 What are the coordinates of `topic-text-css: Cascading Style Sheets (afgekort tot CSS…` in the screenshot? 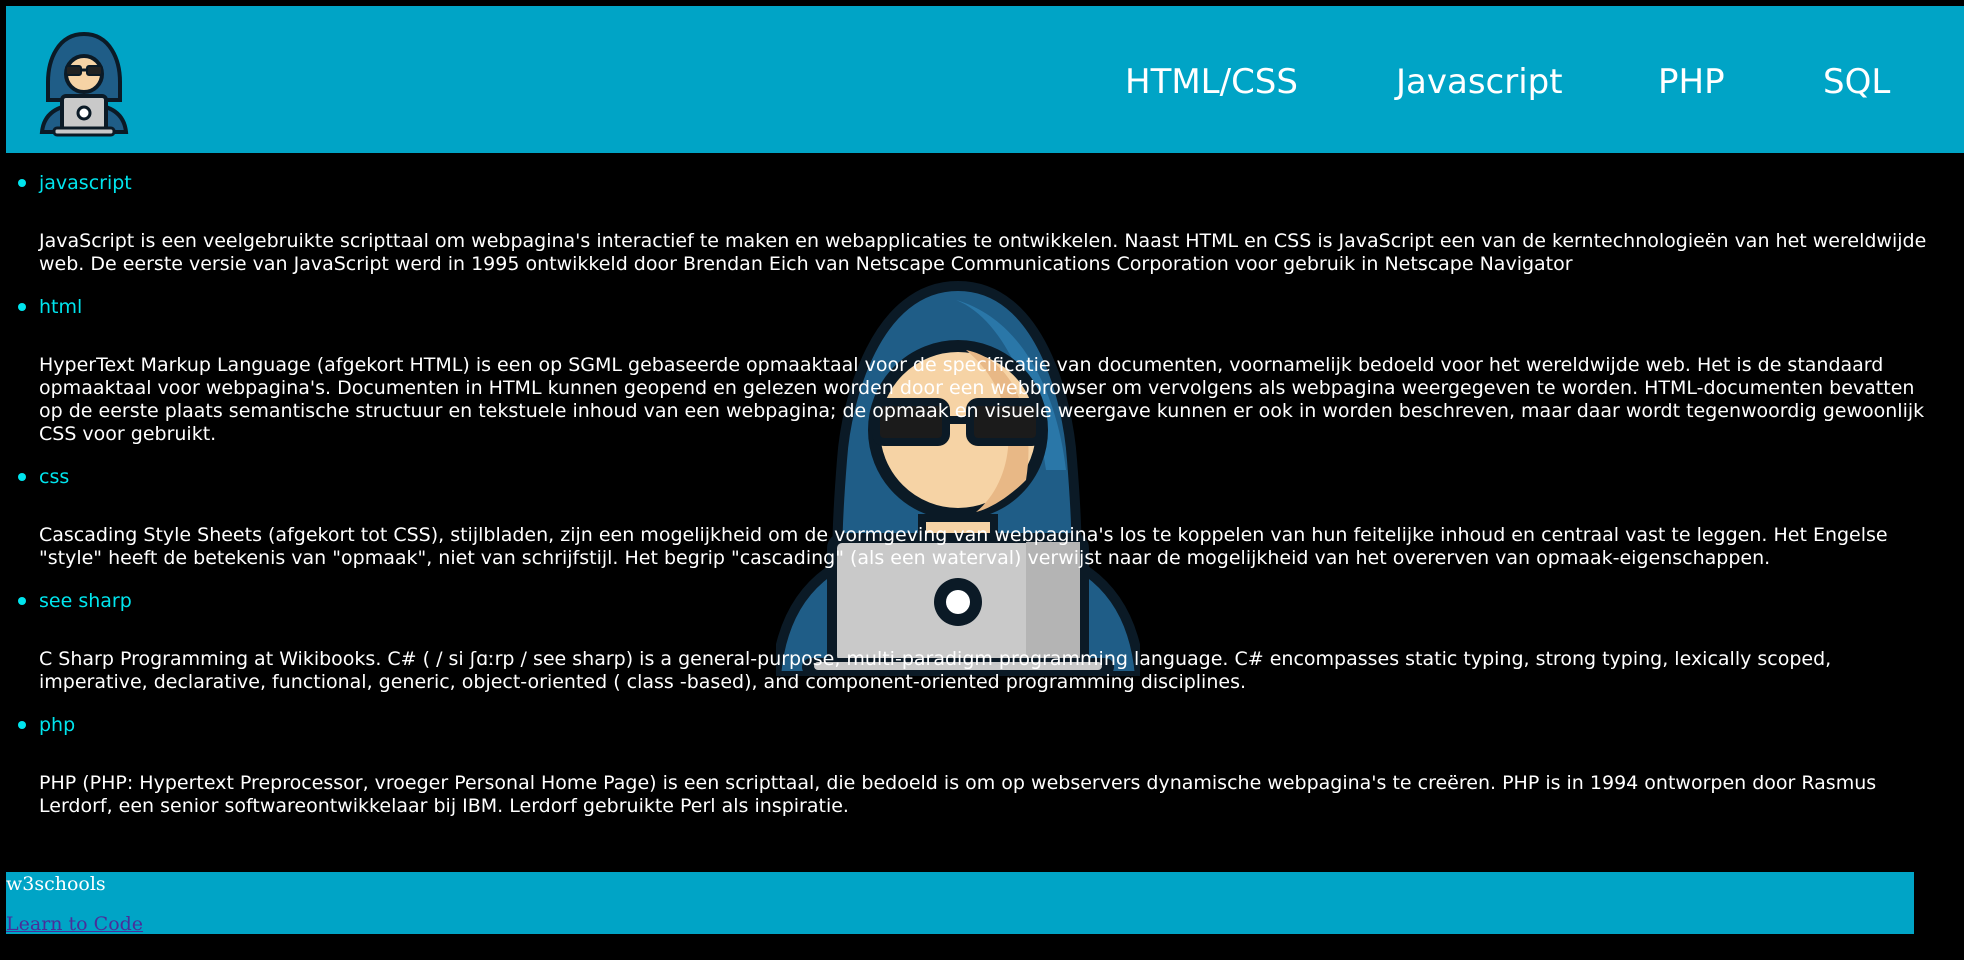 It's located at (963, 546).